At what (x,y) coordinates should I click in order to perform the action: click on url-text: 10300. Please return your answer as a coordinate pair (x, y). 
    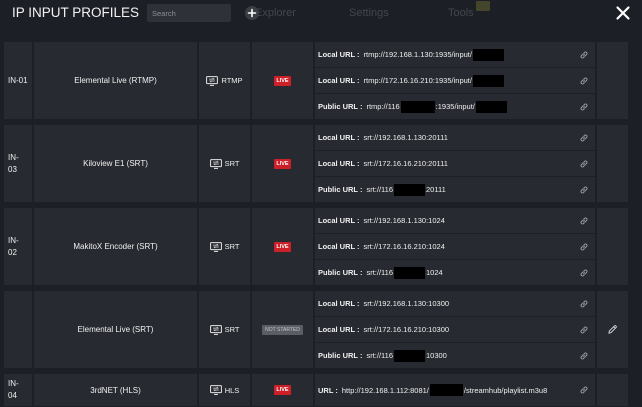
    Looking at the image, I should click on (436, 355).